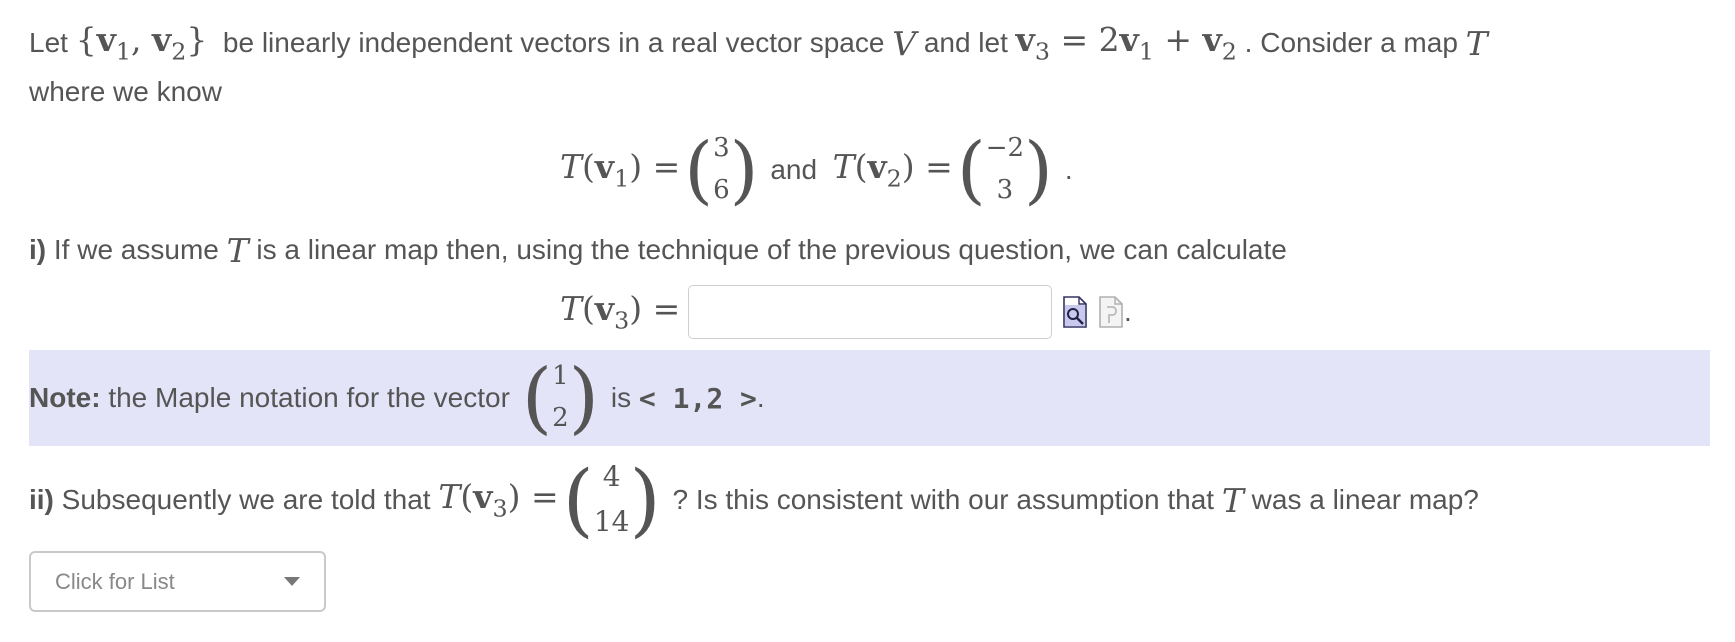 This screenshot has width=1735, height=642. Describe the element at coordinates (498, 500) in the screenshot. I see `T-v3-given: T(v3) =` at that location.